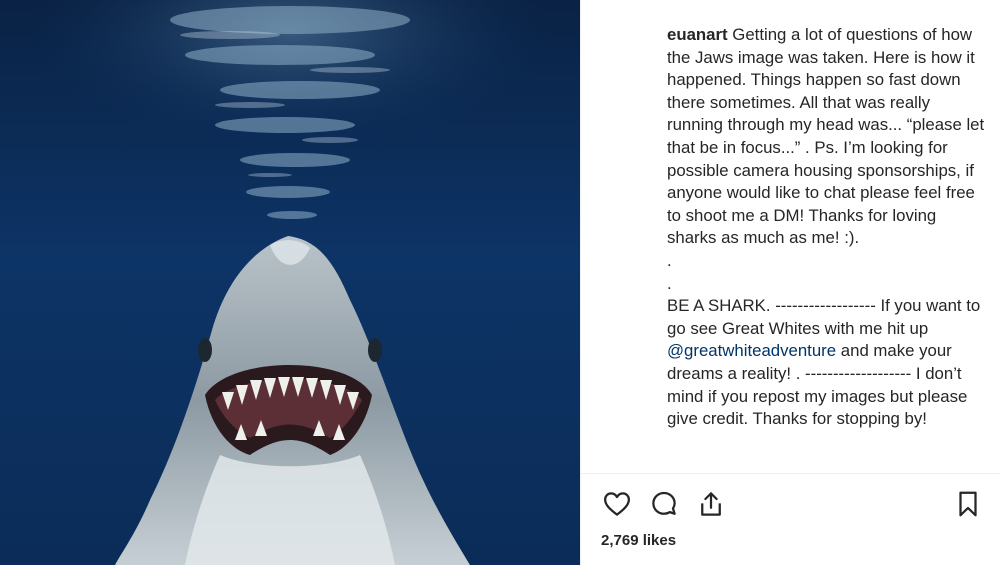 The width and height of the screenshot is (1000, 565). Describe the element at coordinates (751, 350) in the screenshot. I see `mention-link: @greatwhiteadventure` at that location.